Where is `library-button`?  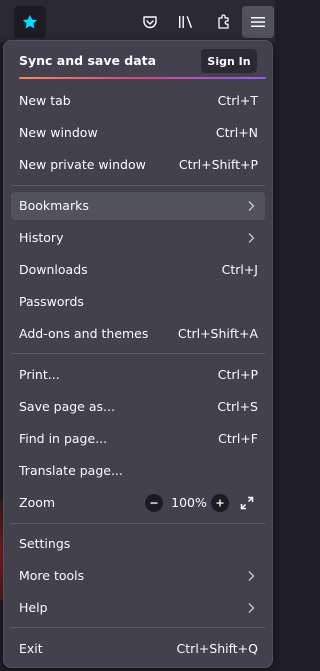 library-button is located at coordinates (186, 22).